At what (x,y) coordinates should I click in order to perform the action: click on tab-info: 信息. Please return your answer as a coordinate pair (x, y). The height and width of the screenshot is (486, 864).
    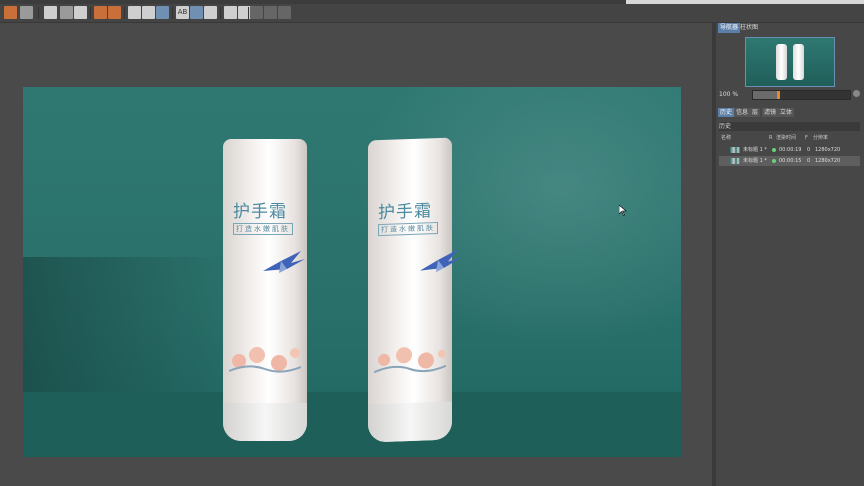
    Looking at the image, I should click on (742, 112).